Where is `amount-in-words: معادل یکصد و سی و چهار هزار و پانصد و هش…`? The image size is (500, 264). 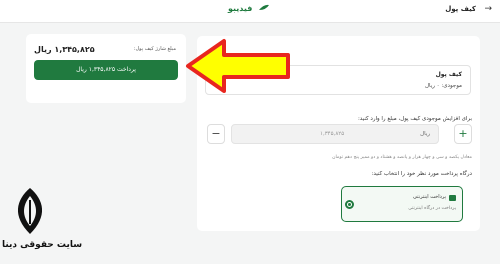
amount-in-words: معادل یکصد و سی و چهار هزار و پانصد و هش… is located at coordinates (402, 157).